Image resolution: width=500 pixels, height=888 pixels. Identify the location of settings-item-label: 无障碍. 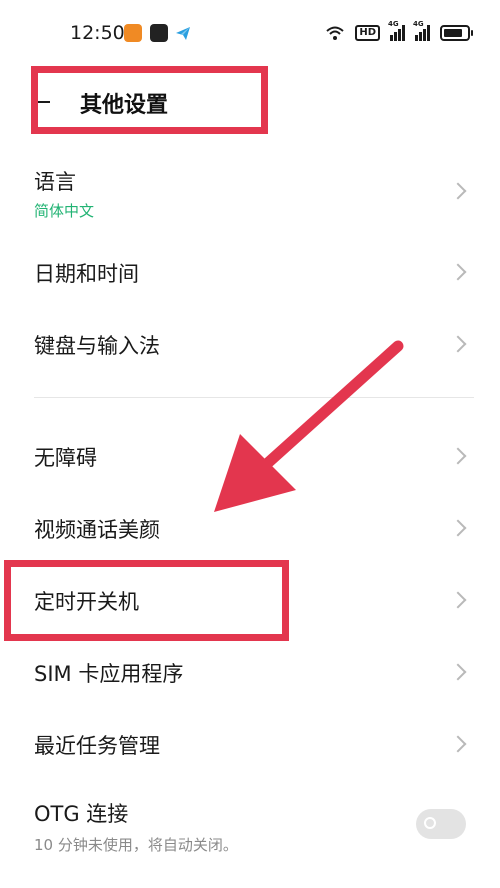
(65, 458).